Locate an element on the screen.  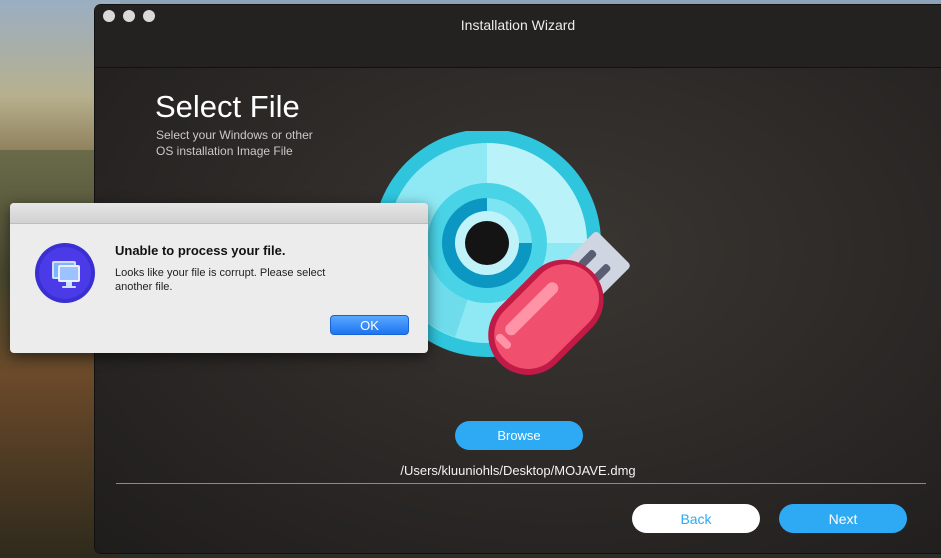
window-titlebar: Installation Wizard is located at coordinates (518, 36).